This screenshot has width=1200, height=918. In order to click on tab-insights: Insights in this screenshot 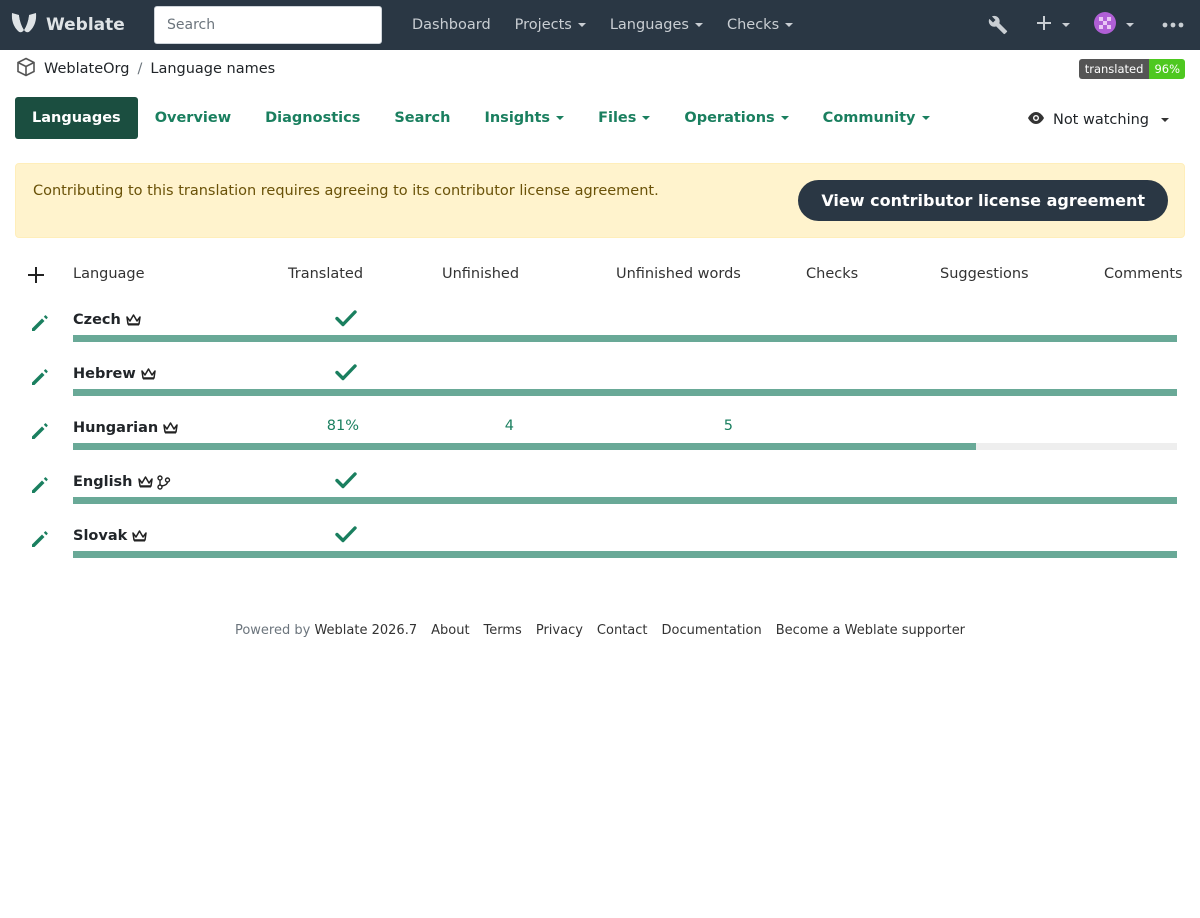, I will do `click(524, 118)`.